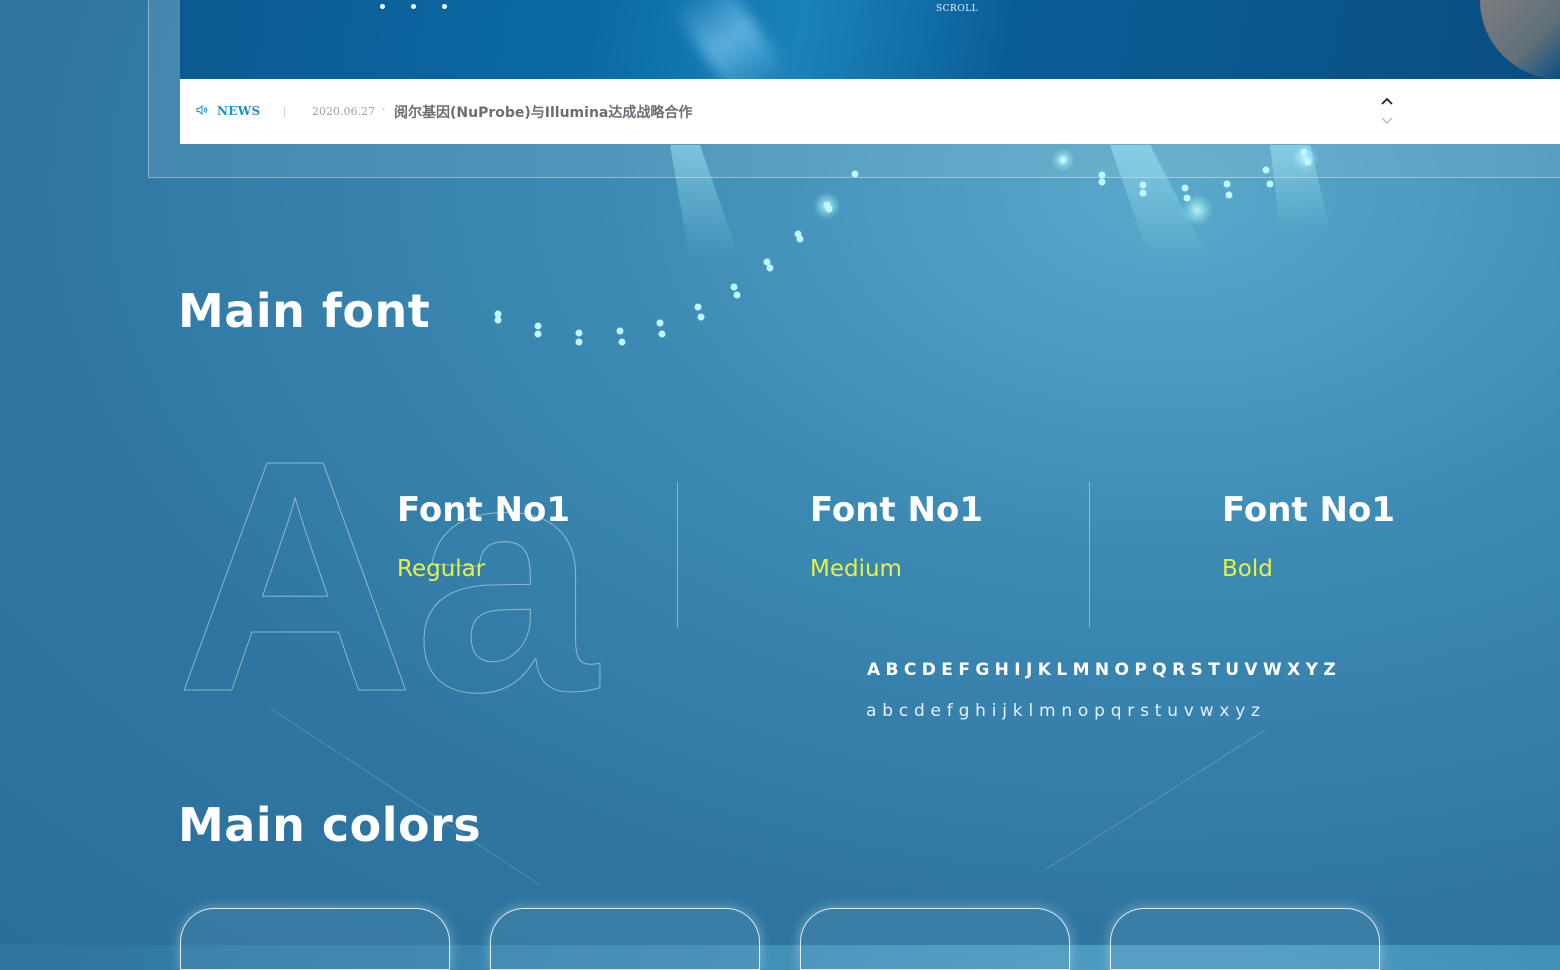  I want to click on alphabet-lowercase: abcdefghijklmnopqrstuvwxyz, so click(1066, 711).